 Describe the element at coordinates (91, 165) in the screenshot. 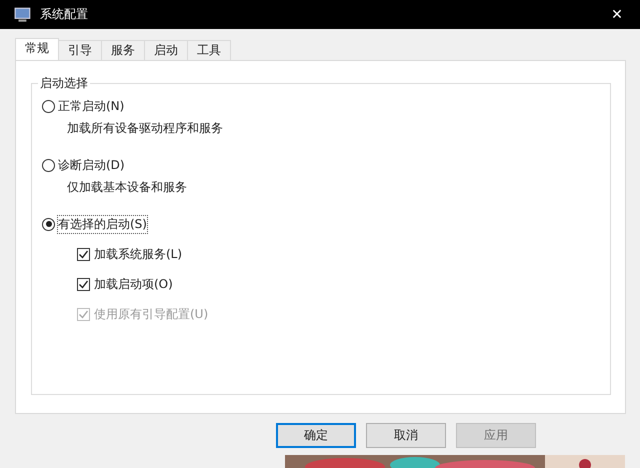

I see `radio-label: 诊断启动(D)` at that location.